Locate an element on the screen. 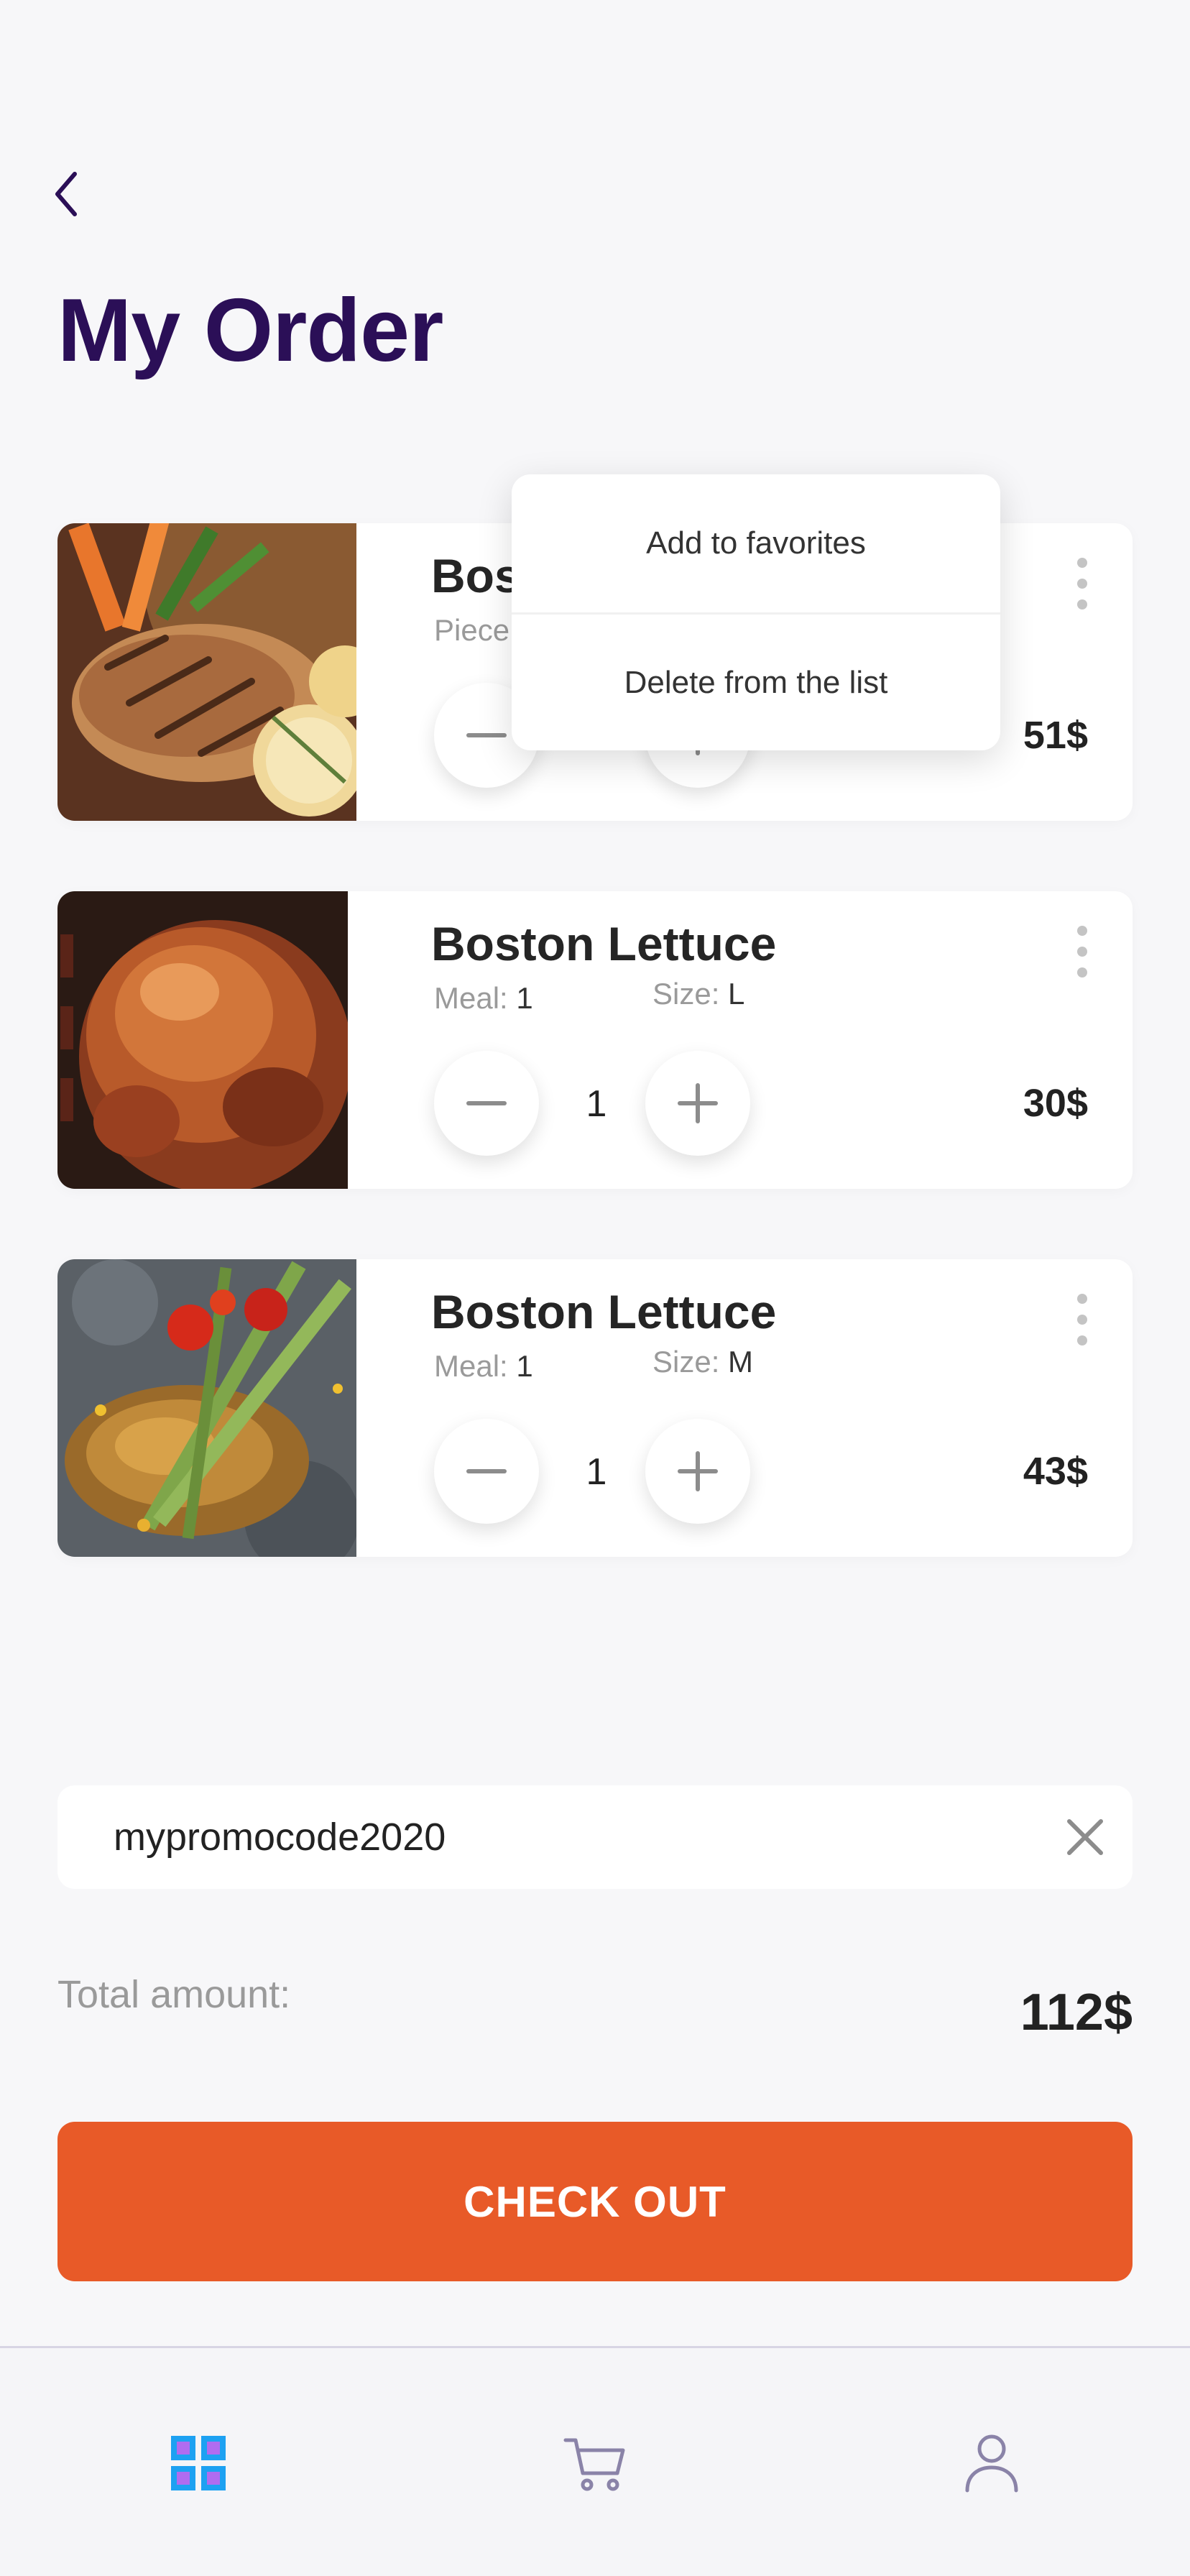 This screenshot has width=1190, height=2576. grid-icon is located at coordinates (198, 2463).